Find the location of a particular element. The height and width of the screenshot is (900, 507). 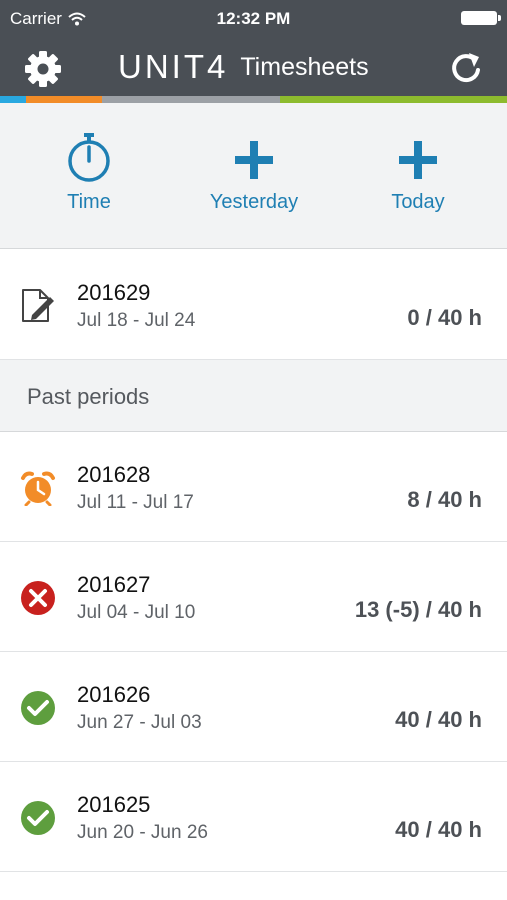

past-periods-header: Past periods is located at coordinates (253, 396).